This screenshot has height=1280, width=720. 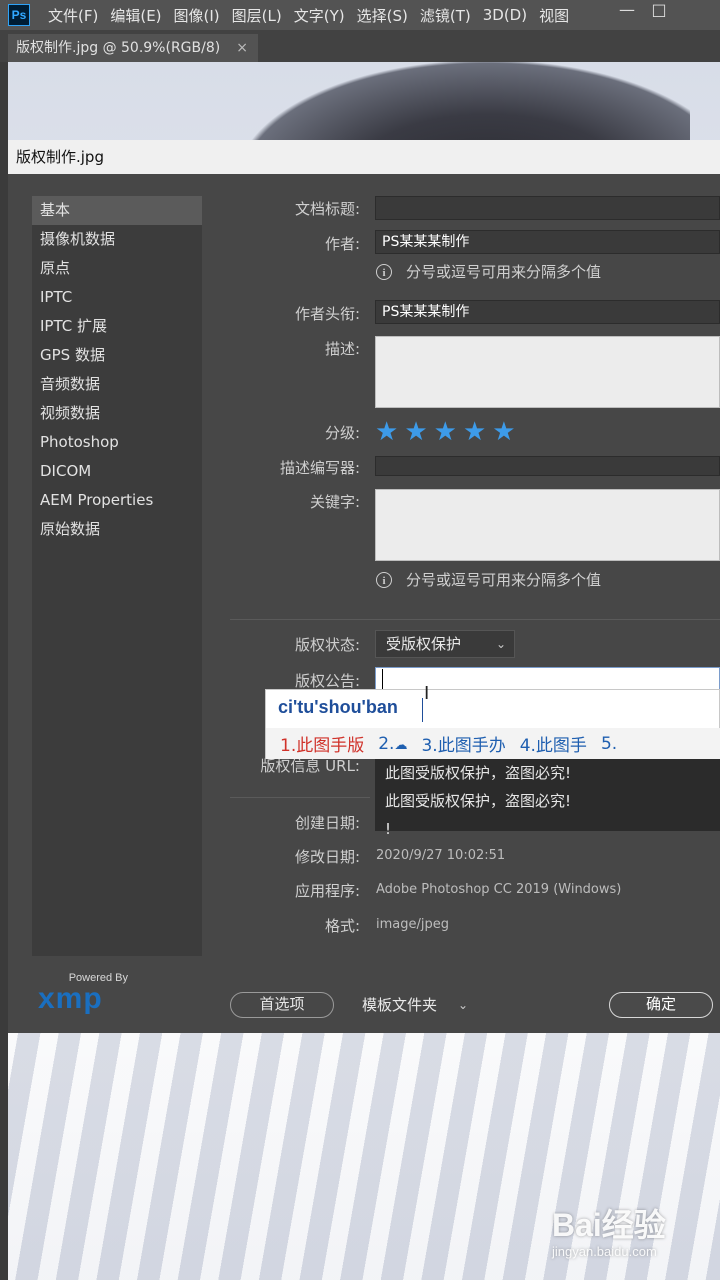 What do you see at coordinates (392, 744) in the screenshot?
I see `ime-candidate-2: 2.☁` at bounding box center [392, 744].